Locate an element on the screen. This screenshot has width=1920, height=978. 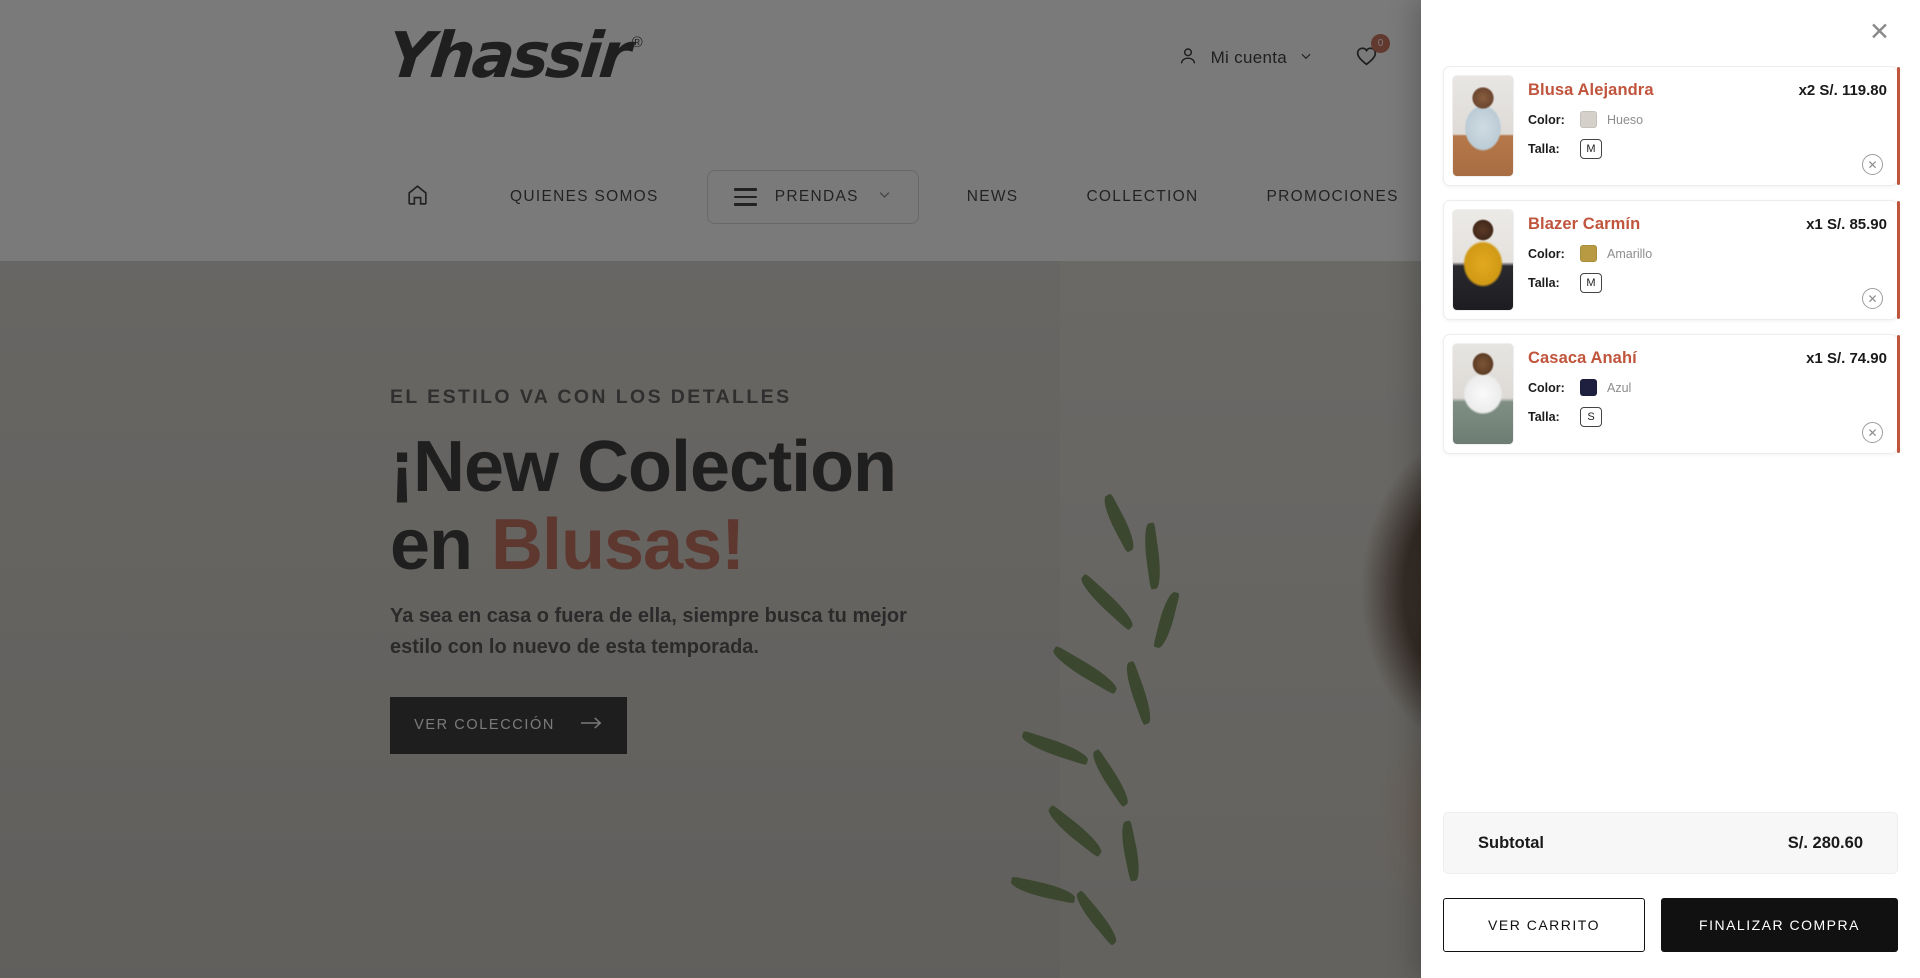
color-value: Amarillo is located at coordinates (1630, 253).